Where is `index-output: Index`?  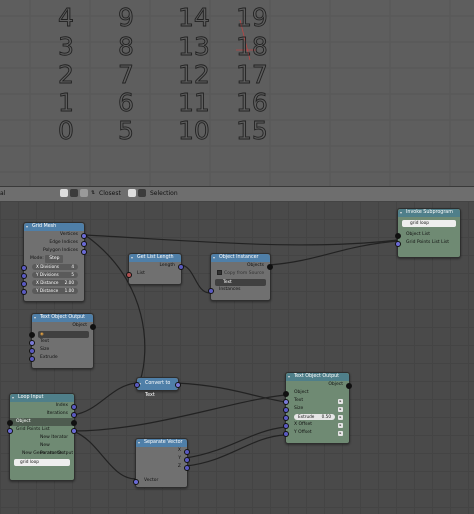
index-output: Index is located at coordinates (43, 406).